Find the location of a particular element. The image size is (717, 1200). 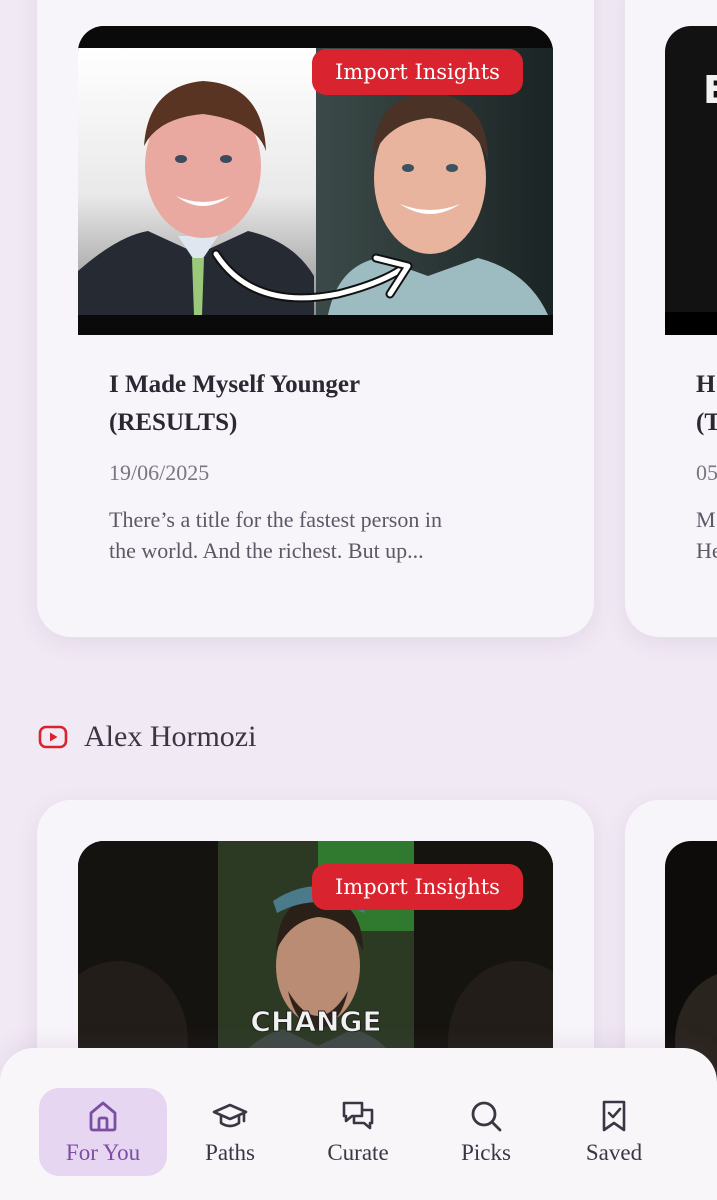

video-title-line: H is located at coordinates (706, 384).